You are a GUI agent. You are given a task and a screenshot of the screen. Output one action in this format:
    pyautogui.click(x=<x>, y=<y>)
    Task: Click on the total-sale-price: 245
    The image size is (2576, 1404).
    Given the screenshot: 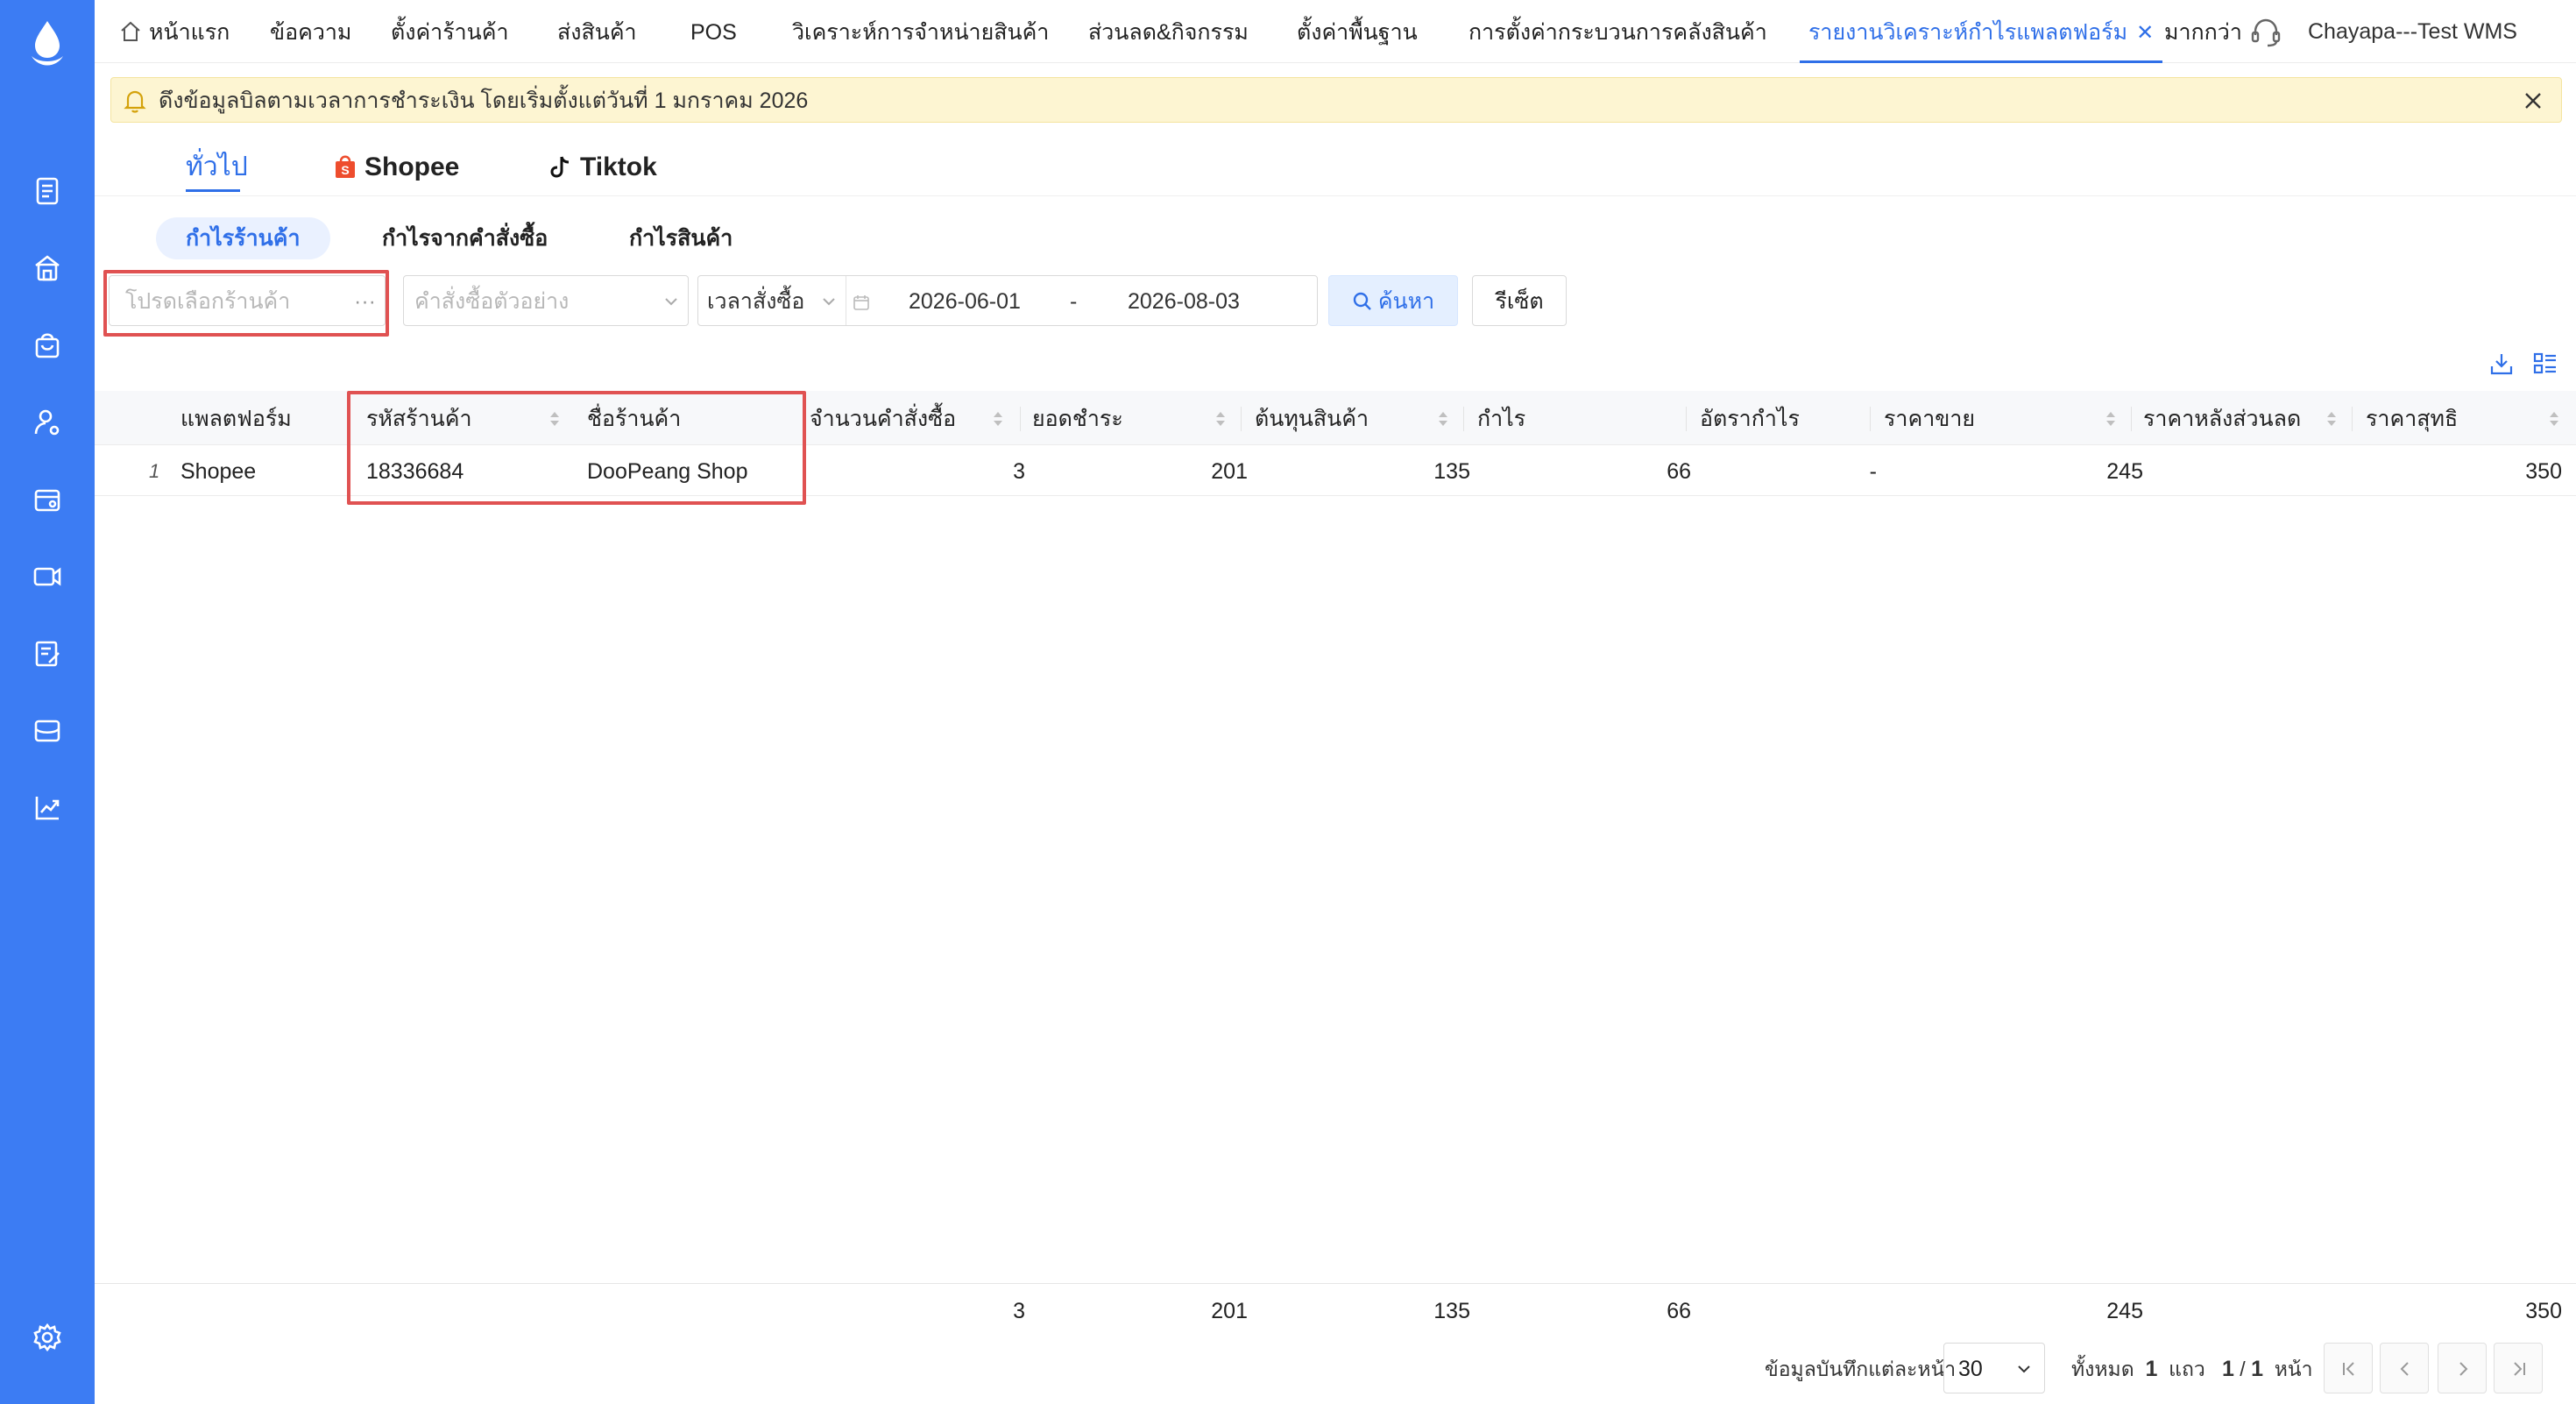 What is the action you would take?
    pyautogui.click(x=2124, y=1311)
    